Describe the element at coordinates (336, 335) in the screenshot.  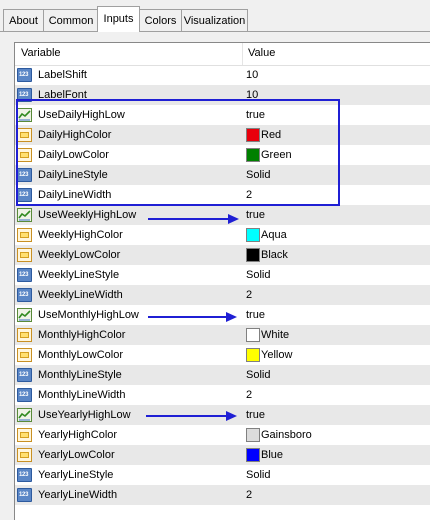
I see `value-cell: White` at that location.